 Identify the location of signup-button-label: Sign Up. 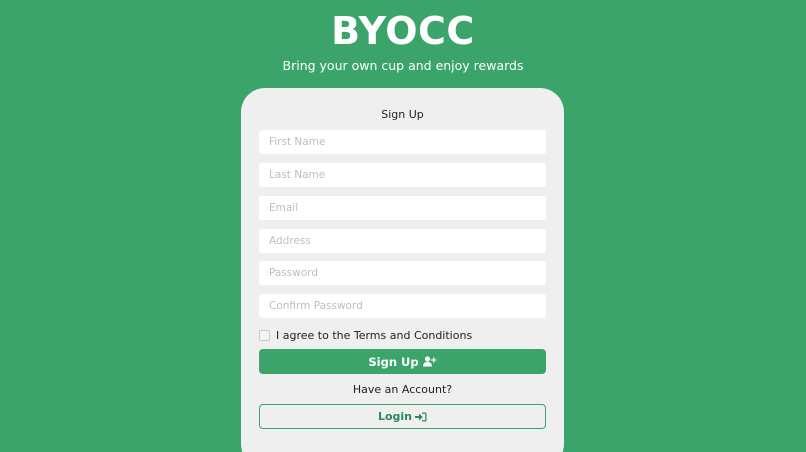
(393, 361).